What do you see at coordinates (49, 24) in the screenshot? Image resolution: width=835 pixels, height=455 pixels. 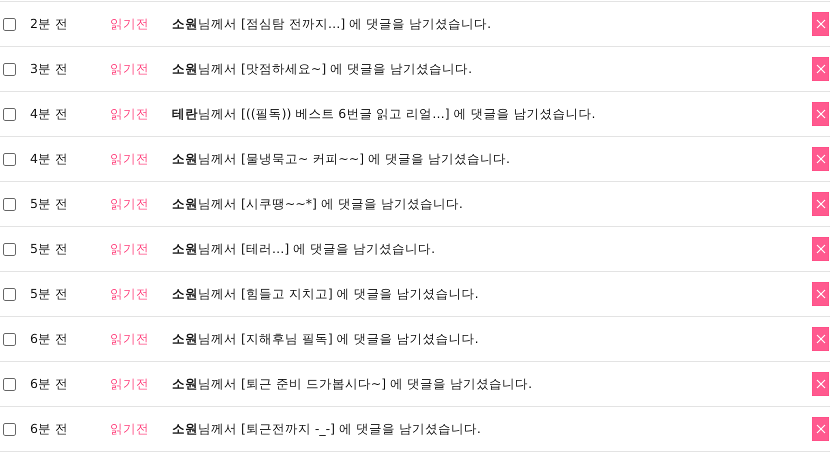 I see `time-ago: 2분 전` at bounding box center [49, 24].